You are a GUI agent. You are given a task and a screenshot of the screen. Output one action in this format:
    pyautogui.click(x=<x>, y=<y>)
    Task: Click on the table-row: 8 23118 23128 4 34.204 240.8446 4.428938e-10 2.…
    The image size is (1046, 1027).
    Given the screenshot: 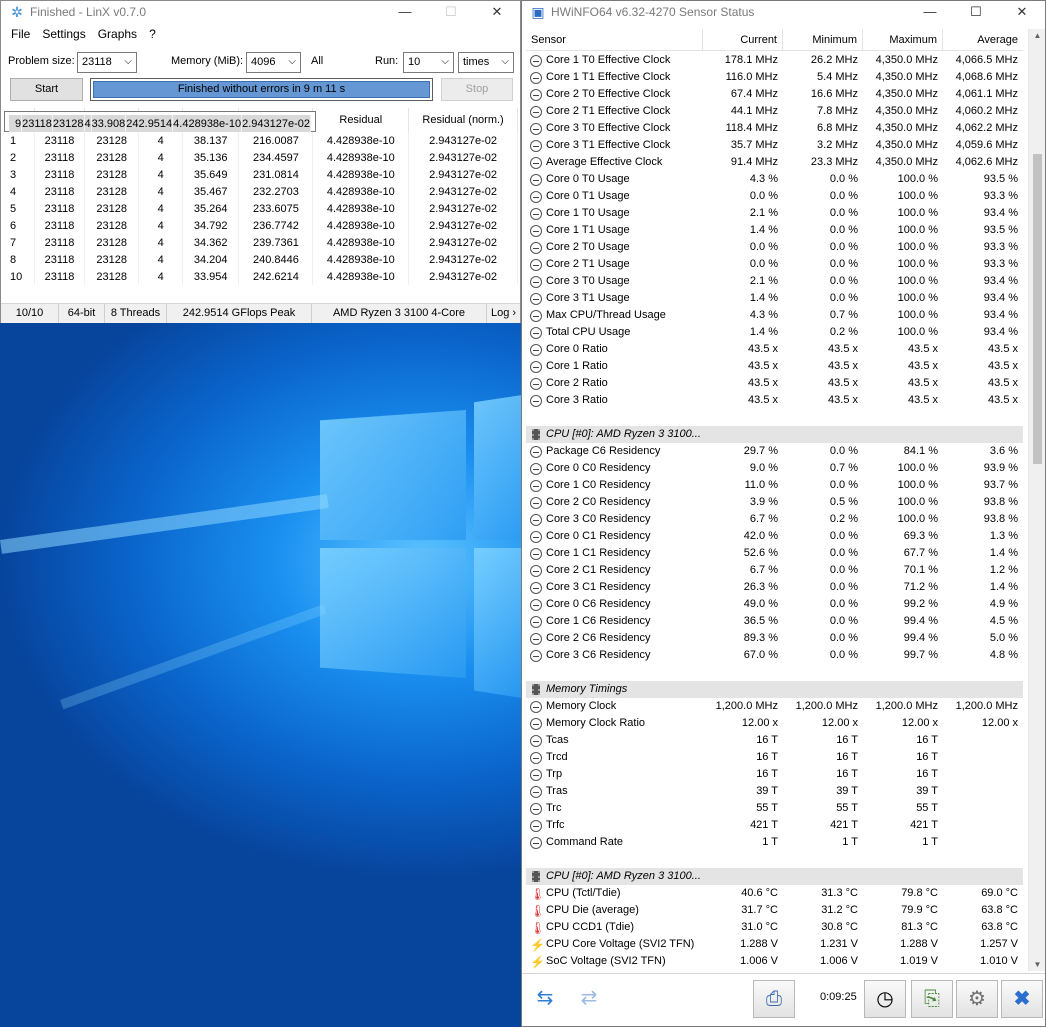 What is the action you would take?
    pyautogui.click(x=261, y=259)
    